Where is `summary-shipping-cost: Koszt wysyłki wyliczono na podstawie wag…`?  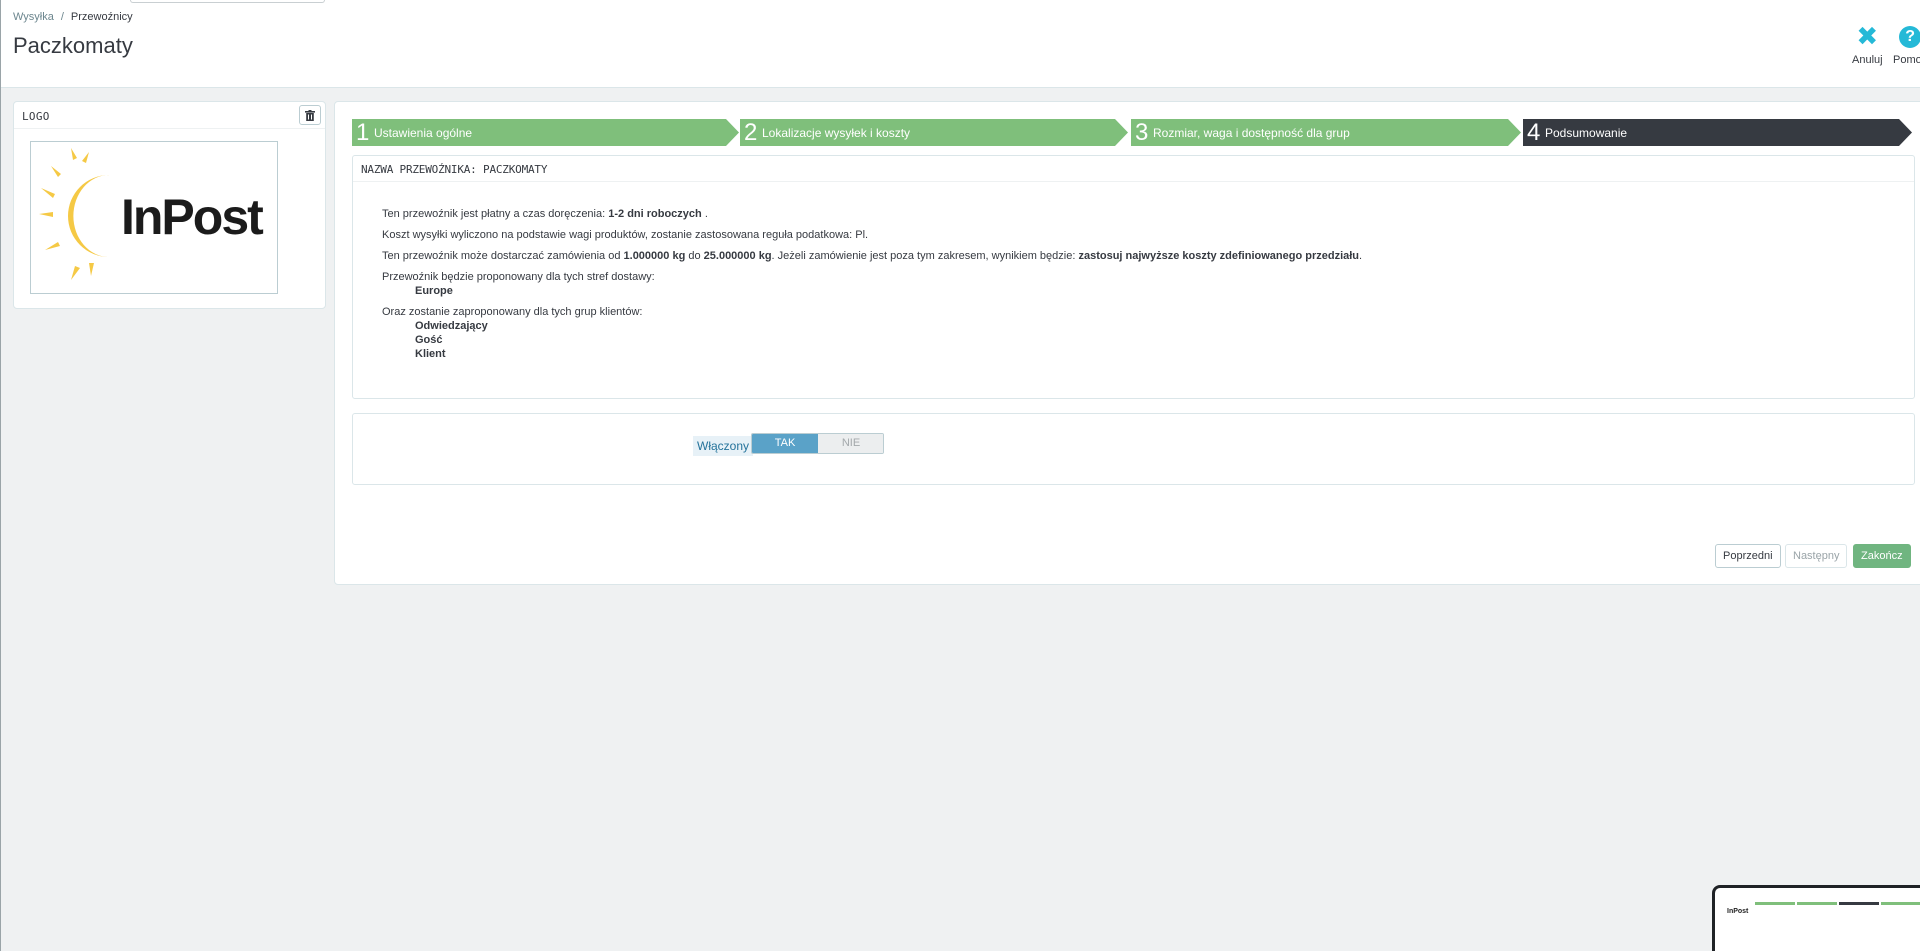 summary-shipping-cost: Koszt wysyłki wyliczono na podstawie wag… is located at coordinates (625, 235).